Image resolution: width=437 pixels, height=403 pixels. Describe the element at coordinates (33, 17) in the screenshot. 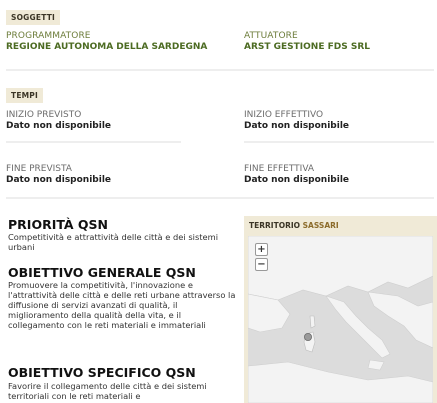

I see `soggetti-tag: SOGGETTI` at that location.